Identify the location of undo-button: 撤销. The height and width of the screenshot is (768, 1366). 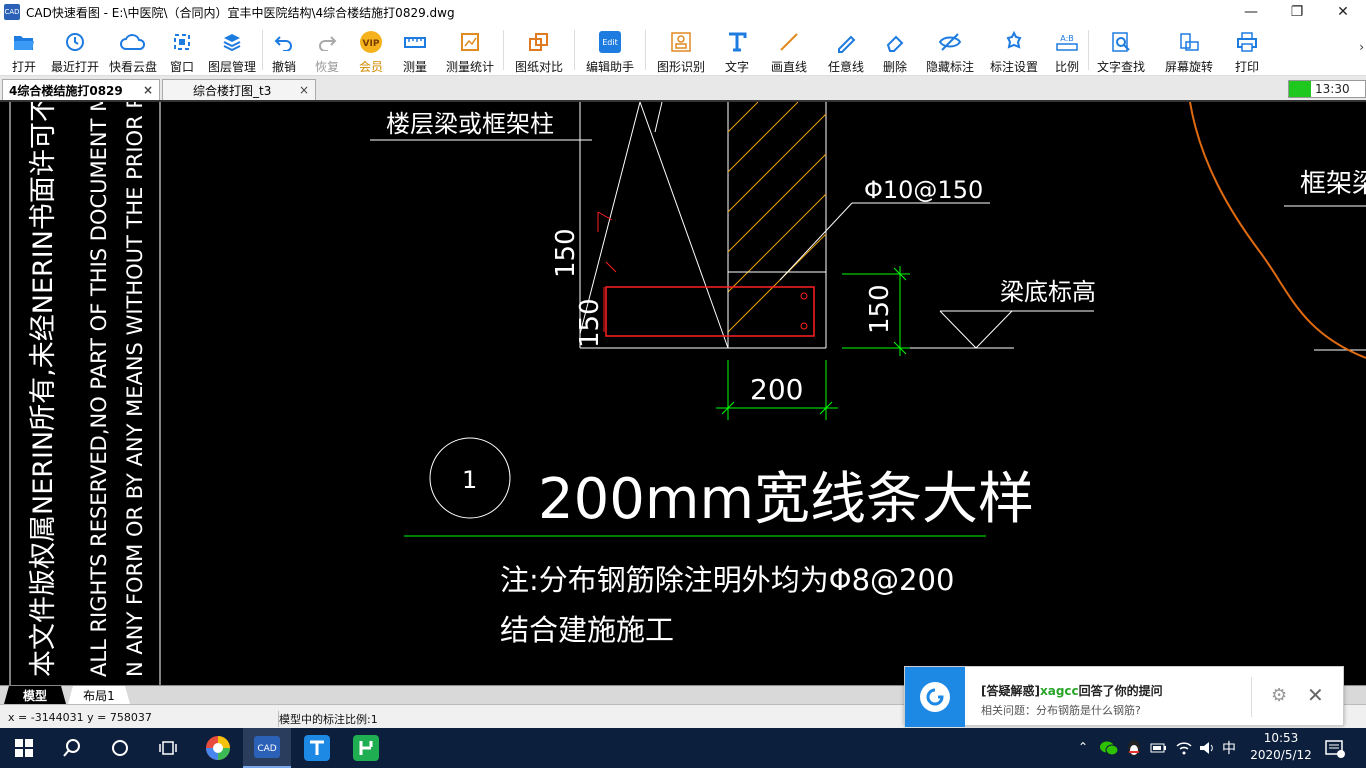
(284, 50).